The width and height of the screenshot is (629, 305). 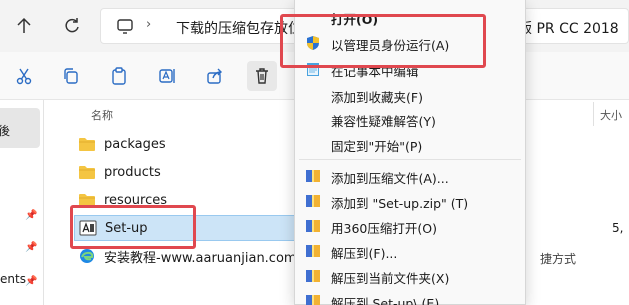 What do you see at coordinates (119, 76) in the screenshot?
I see `paste-icon` at bounding box center [119, 76].